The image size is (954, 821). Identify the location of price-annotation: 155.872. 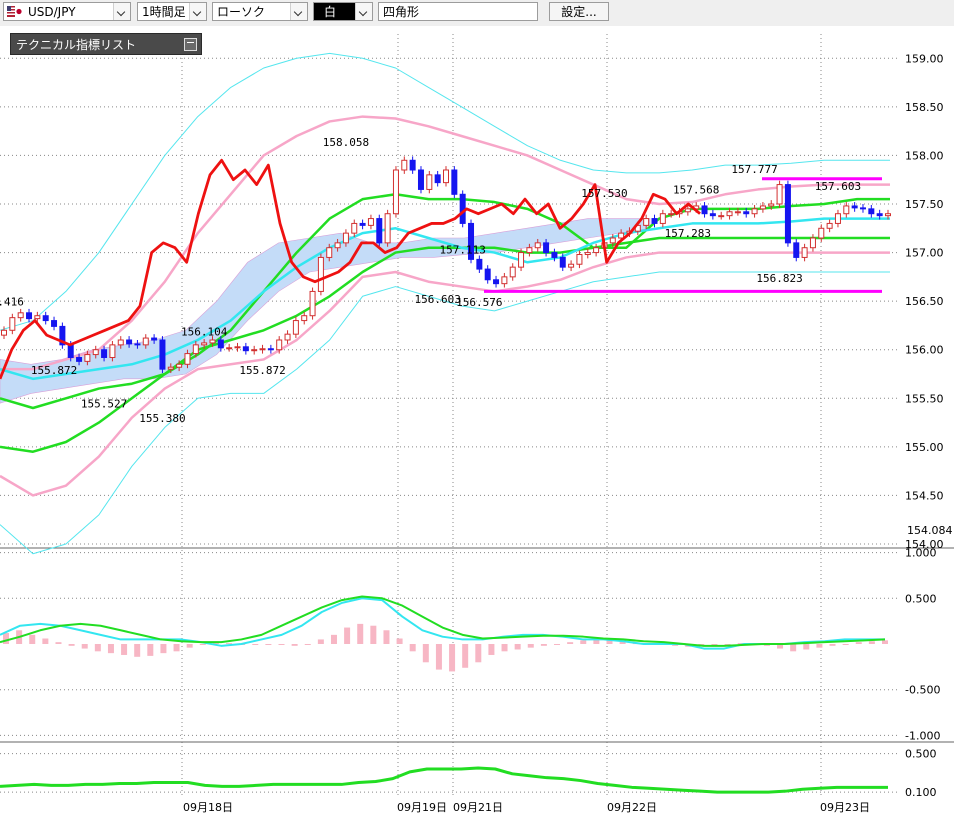
(54, 370).